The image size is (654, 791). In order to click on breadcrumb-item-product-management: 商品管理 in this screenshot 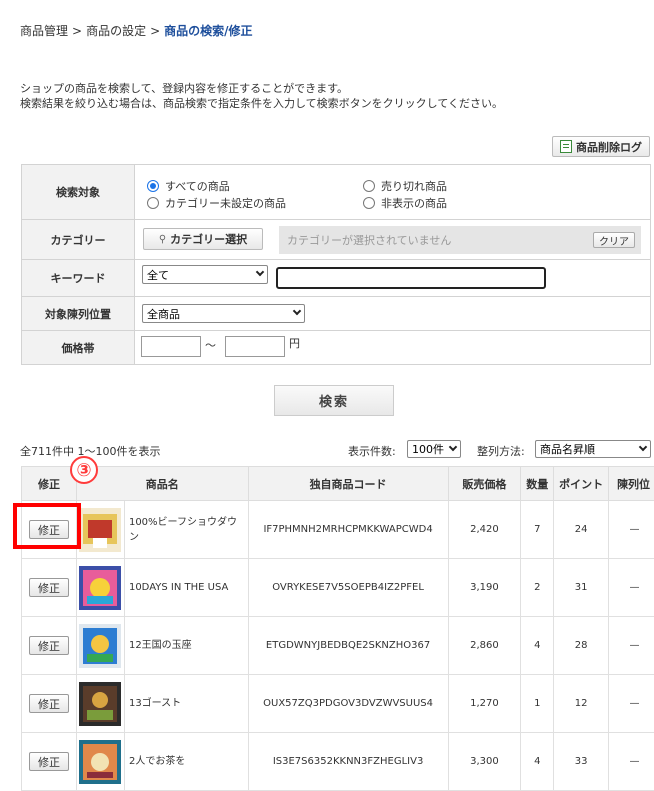, I will do `click(44, 31)`.